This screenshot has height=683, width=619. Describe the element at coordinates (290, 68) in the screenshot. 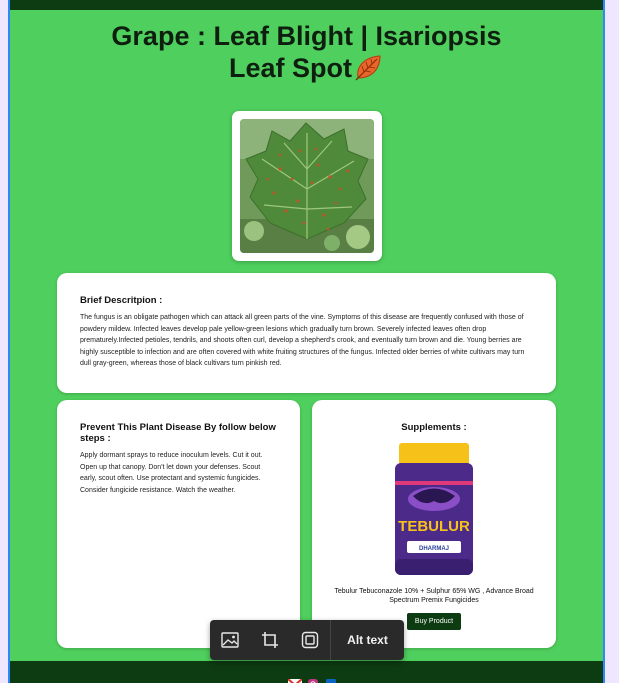

I see `title-line-2-text: Leaf Spot` at that location.